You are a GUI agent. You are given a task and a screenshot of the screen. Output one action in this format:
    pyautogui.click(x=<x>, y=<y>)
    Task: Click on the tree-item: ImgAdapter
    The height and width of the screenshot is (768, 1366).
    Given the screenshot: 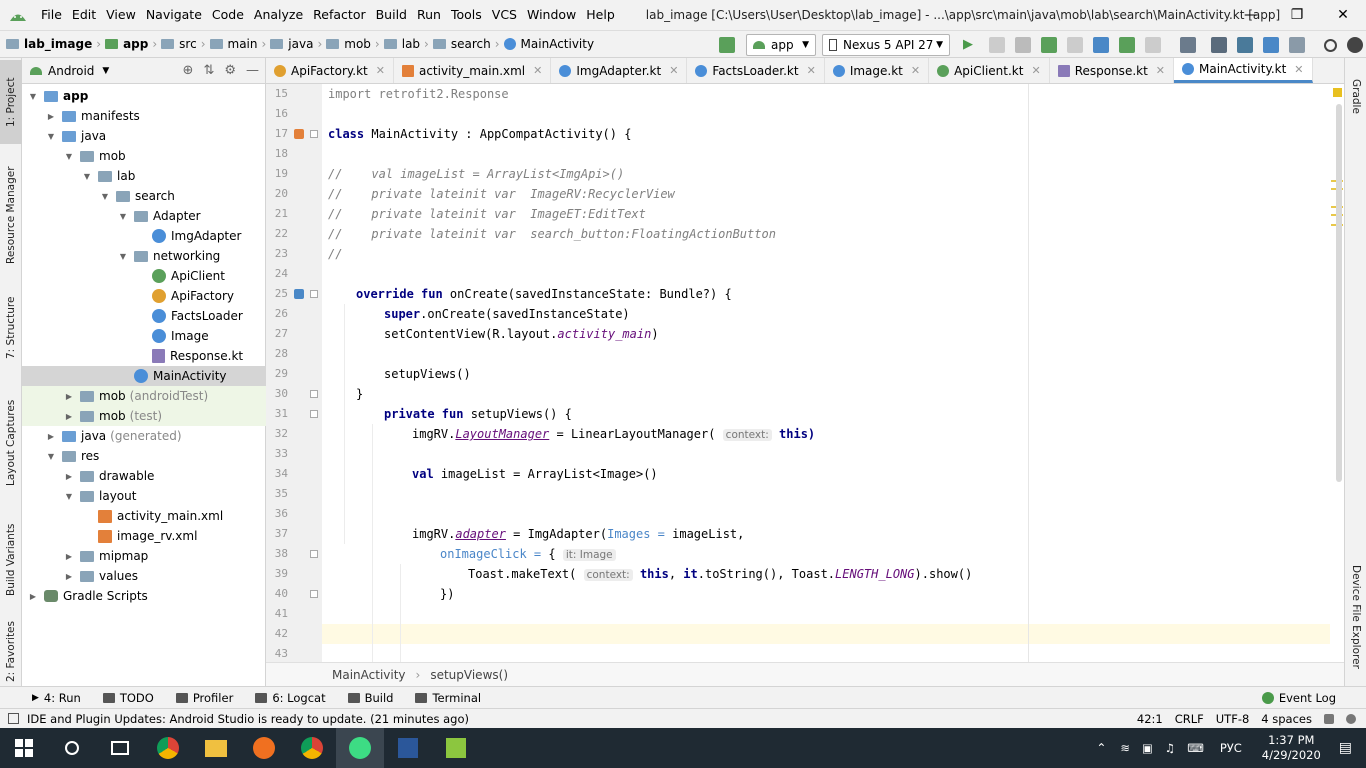 What is the action you would take?
    pyautogui.click(x=144, y=236)
    